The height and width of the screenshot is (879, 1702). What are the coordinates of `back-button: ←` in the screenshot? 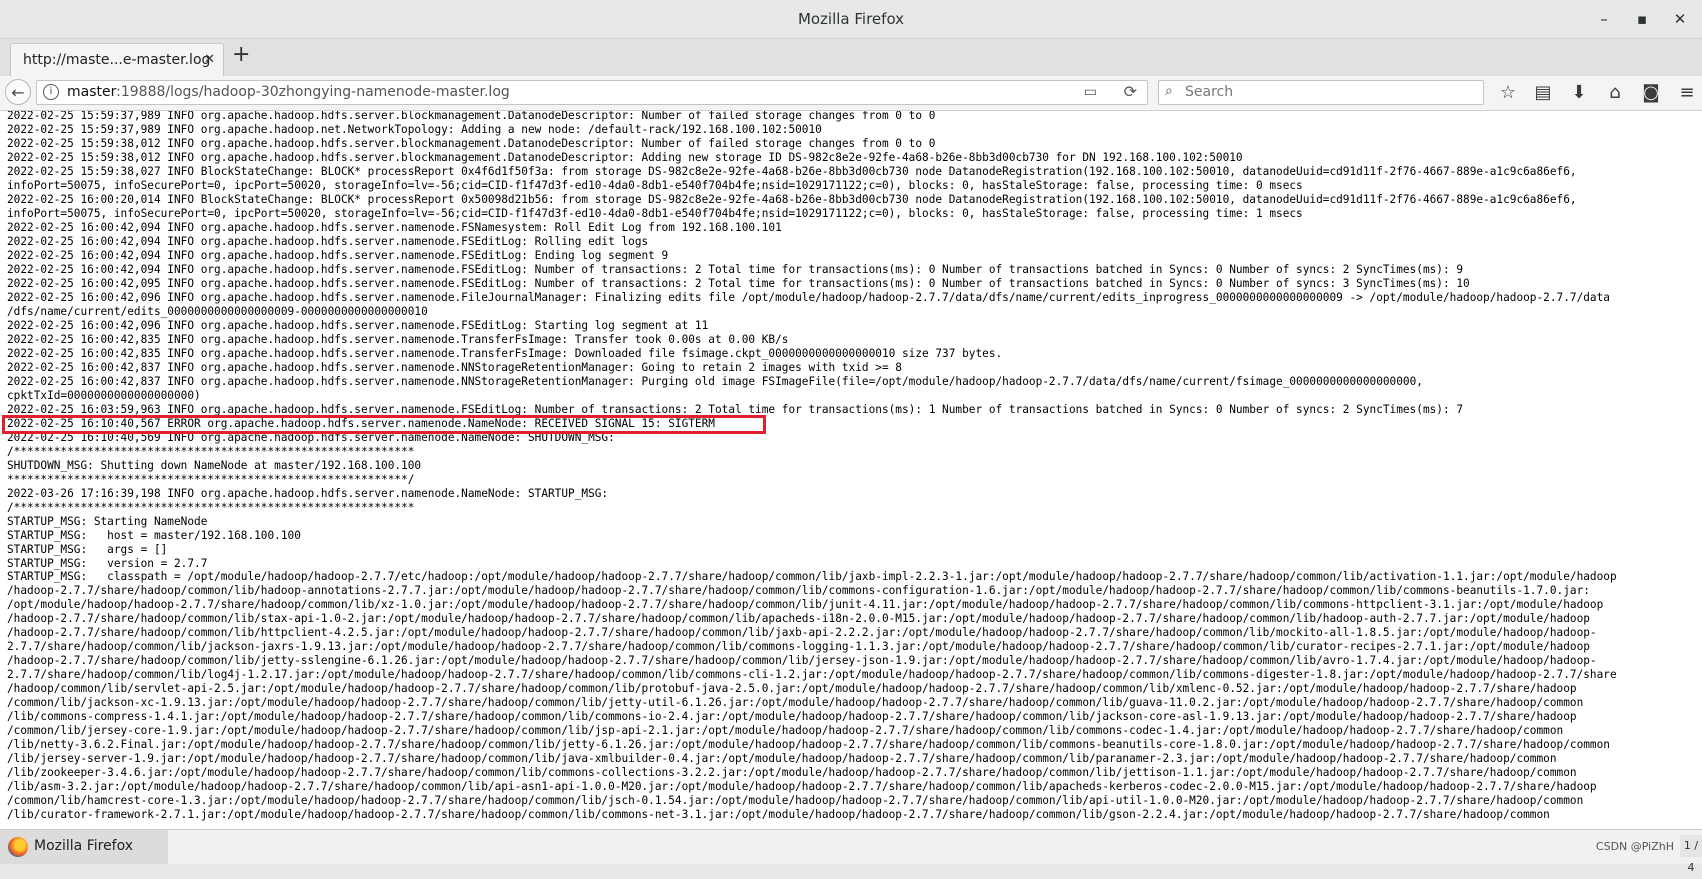 It's located at (18, 92).